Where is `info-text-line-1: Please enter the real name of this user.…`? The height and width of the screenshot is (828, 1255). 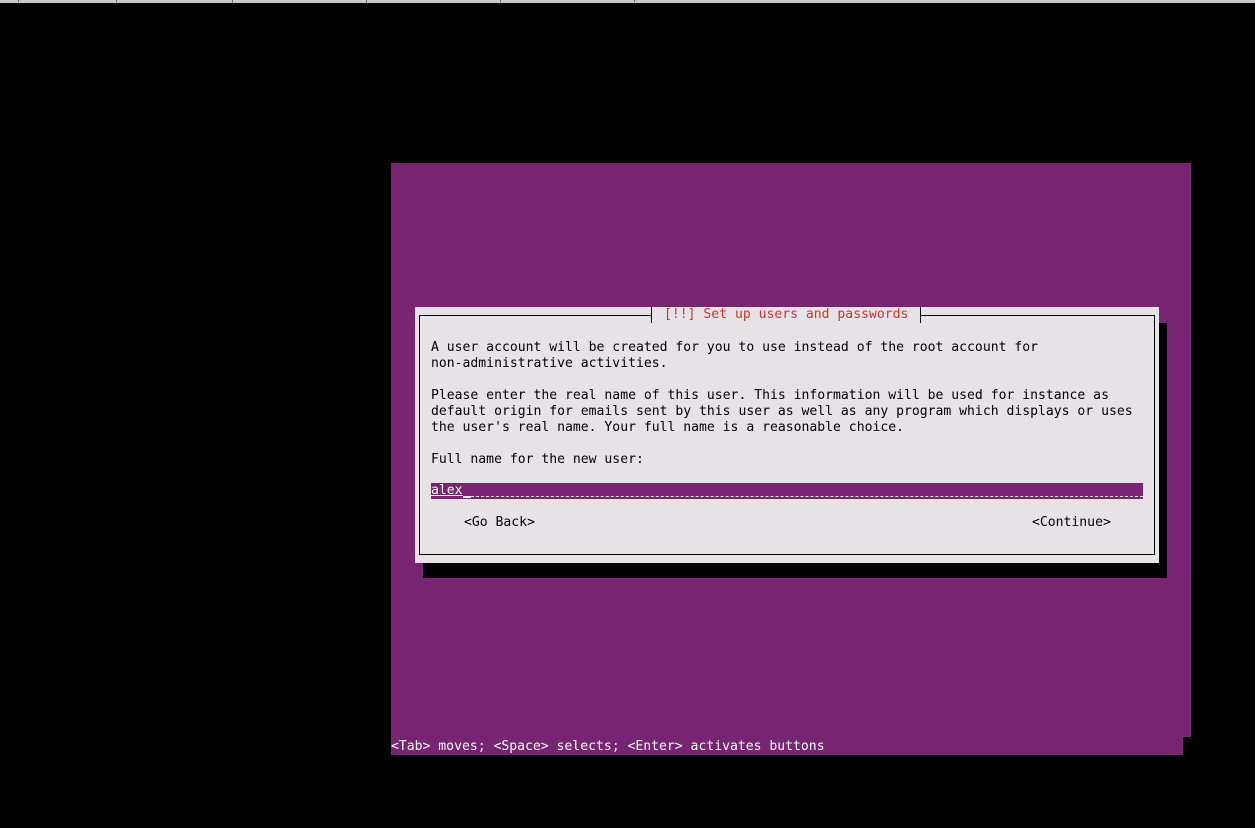 info-text-line-1: Please enter the real name of this user.… is located at coordinates (770, 395).